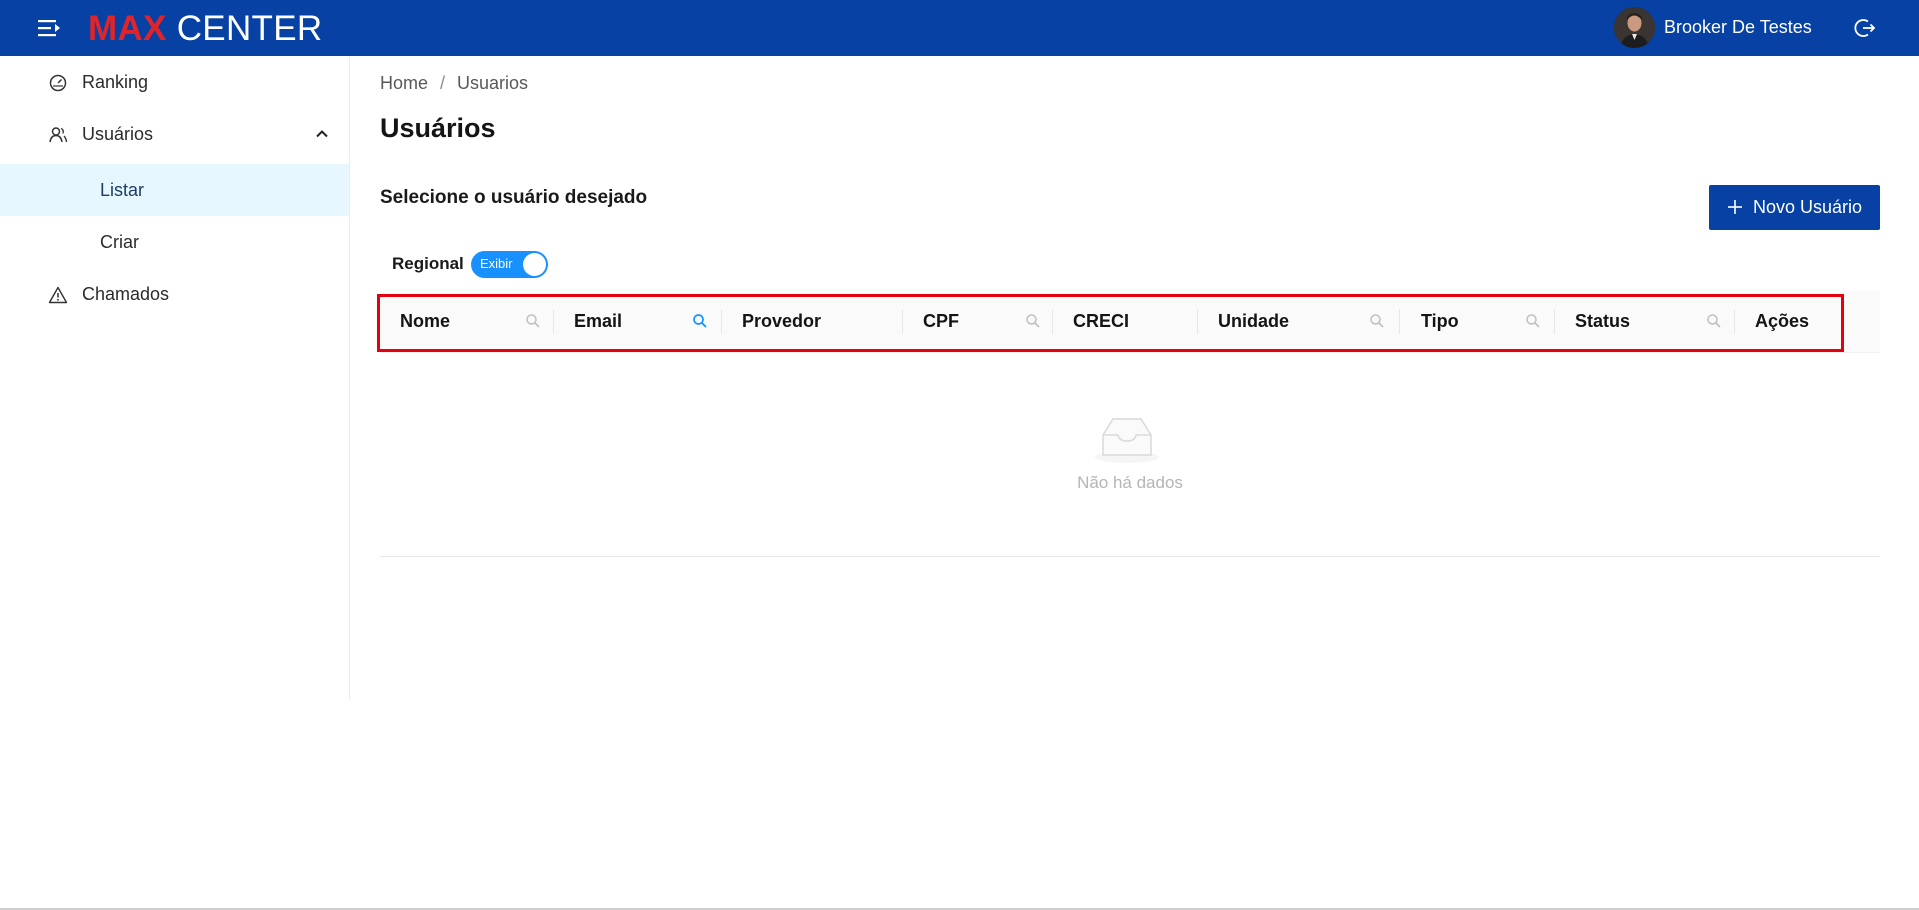 The width and height of the screenshot is (1919, 910). I want to click on chevron-up-icon, so click(322, 134).